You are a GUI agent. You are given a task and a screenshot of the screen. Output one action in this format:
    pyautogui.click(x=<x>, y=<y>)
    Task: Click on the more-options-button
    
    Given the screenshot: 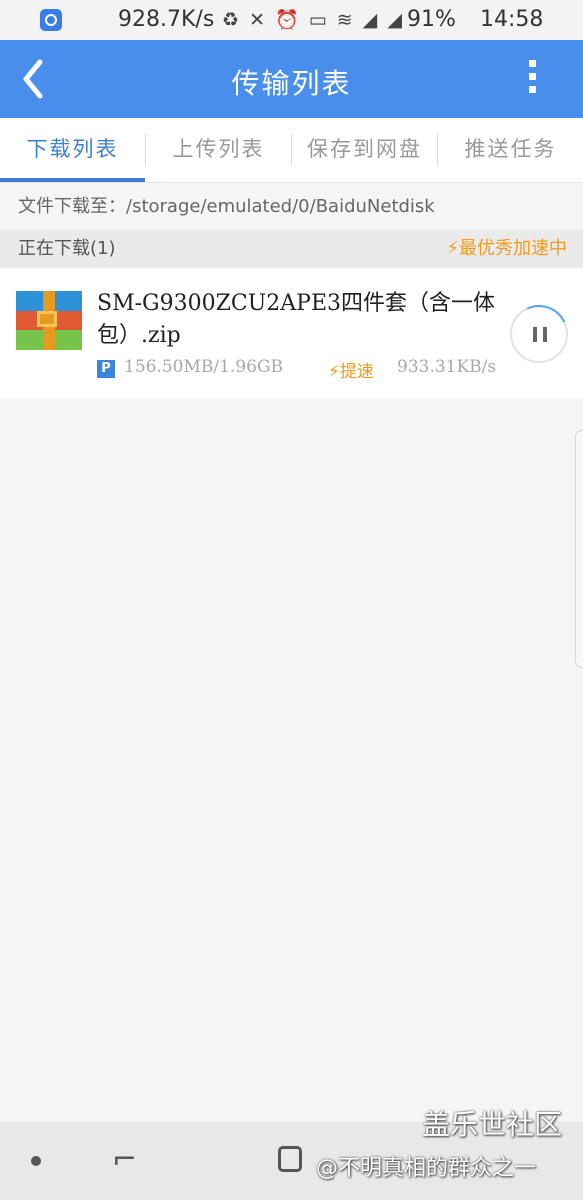 What is the action you would take?
    pyautogui.click(x=532, y=80)
    